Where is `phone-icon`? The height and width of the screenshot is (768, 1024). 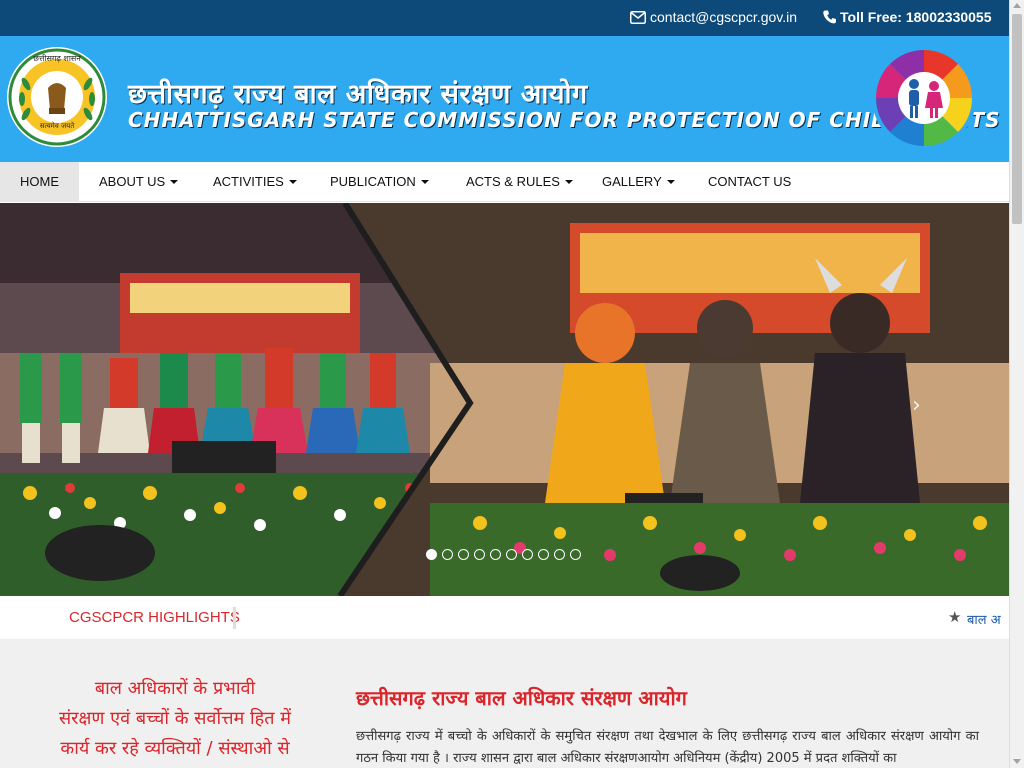
phone-icon is located at coordinates (829, 17).